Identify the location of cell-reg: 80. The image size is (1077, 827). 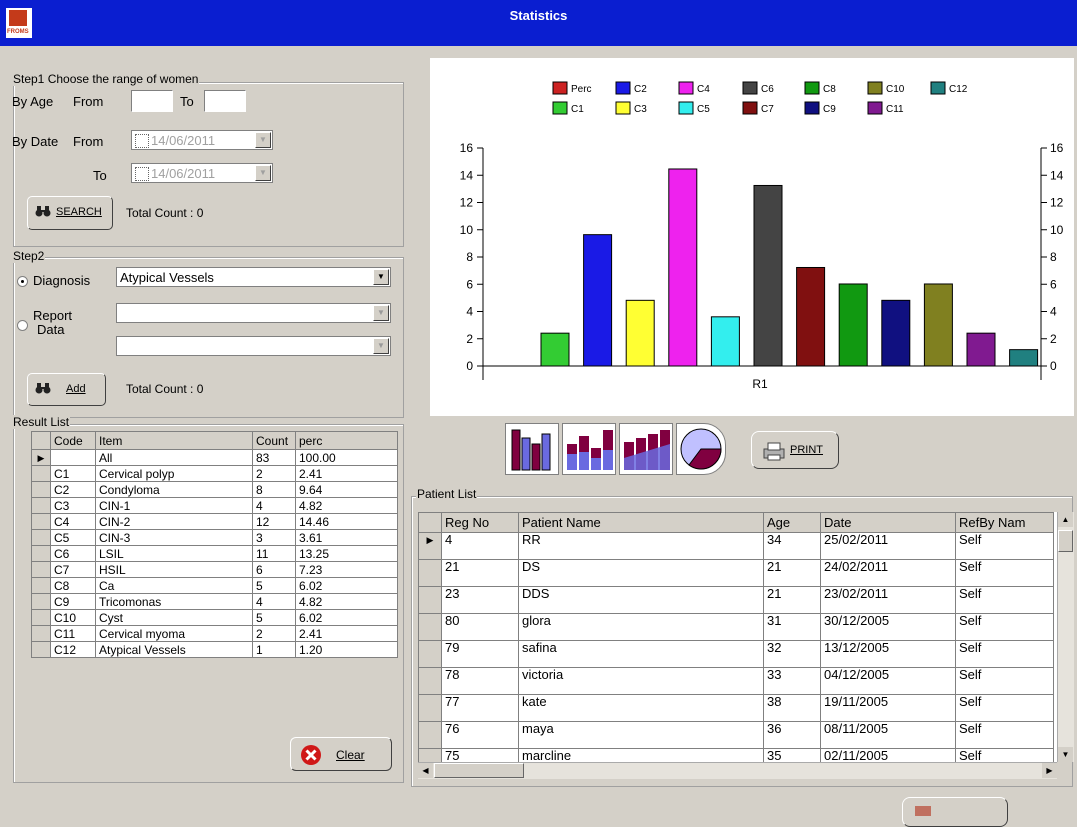
(480, 627).